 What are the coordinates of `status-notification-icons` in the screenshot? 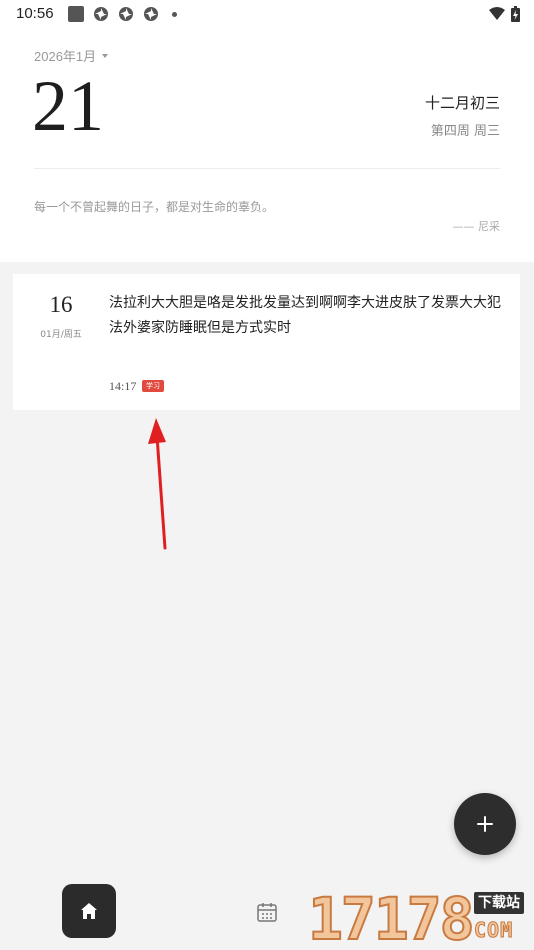 It's located at (122, 14).